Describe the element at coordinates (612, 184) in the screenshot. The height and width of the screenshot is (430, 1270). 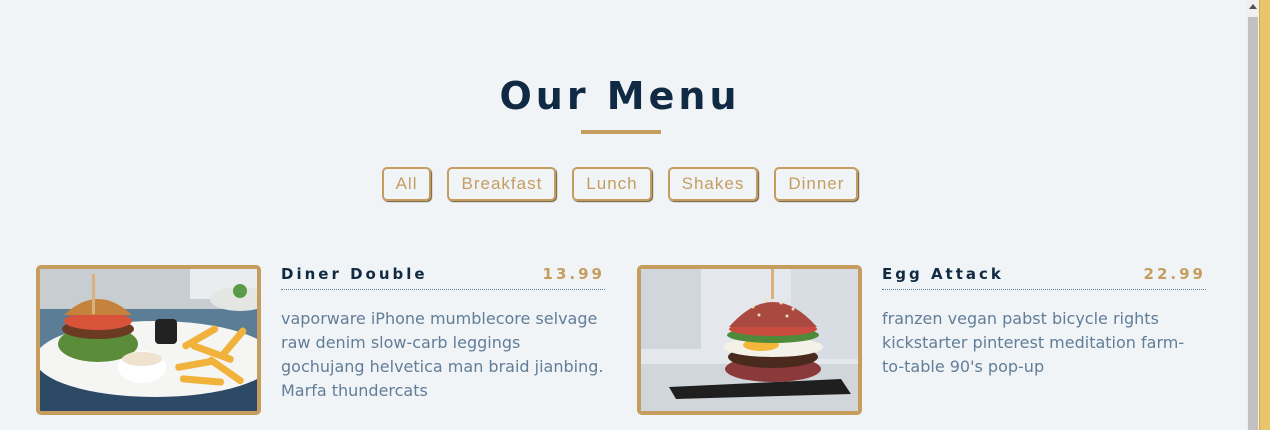
I see `filter-button-lunch: Lunch` at that location.